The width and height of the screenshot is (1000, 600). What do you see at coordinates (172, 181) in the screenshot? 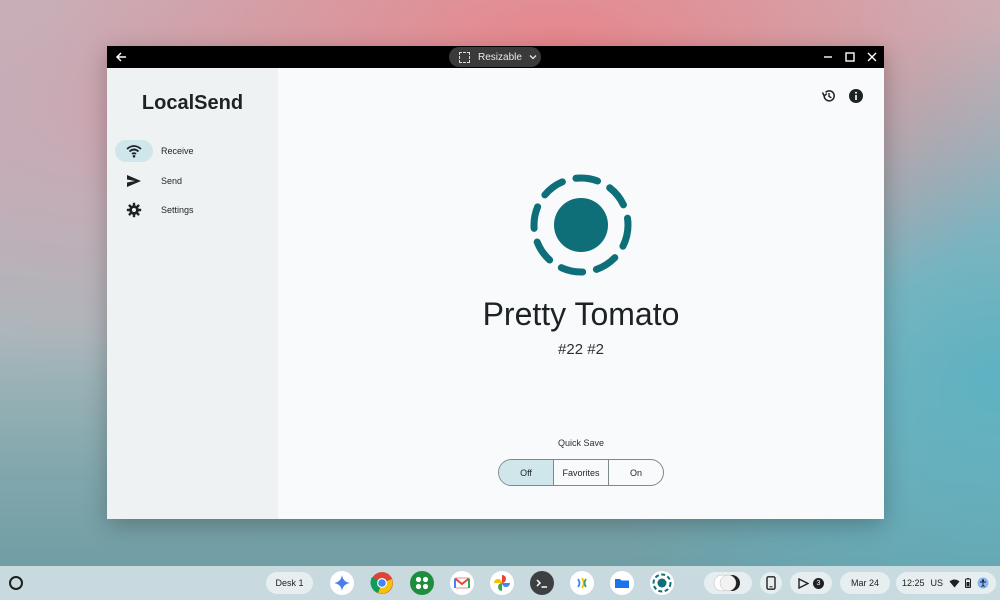
I see `sidebar-item-label: Send` at bounding box center [172, 181].